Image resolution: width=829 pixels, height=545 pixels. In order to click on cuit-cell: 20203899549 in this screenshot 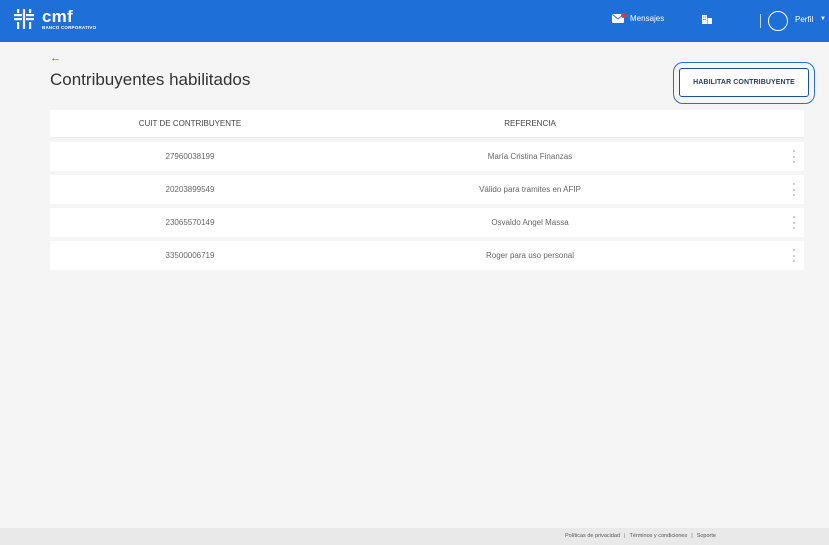, I will do `click(190, 189)`.